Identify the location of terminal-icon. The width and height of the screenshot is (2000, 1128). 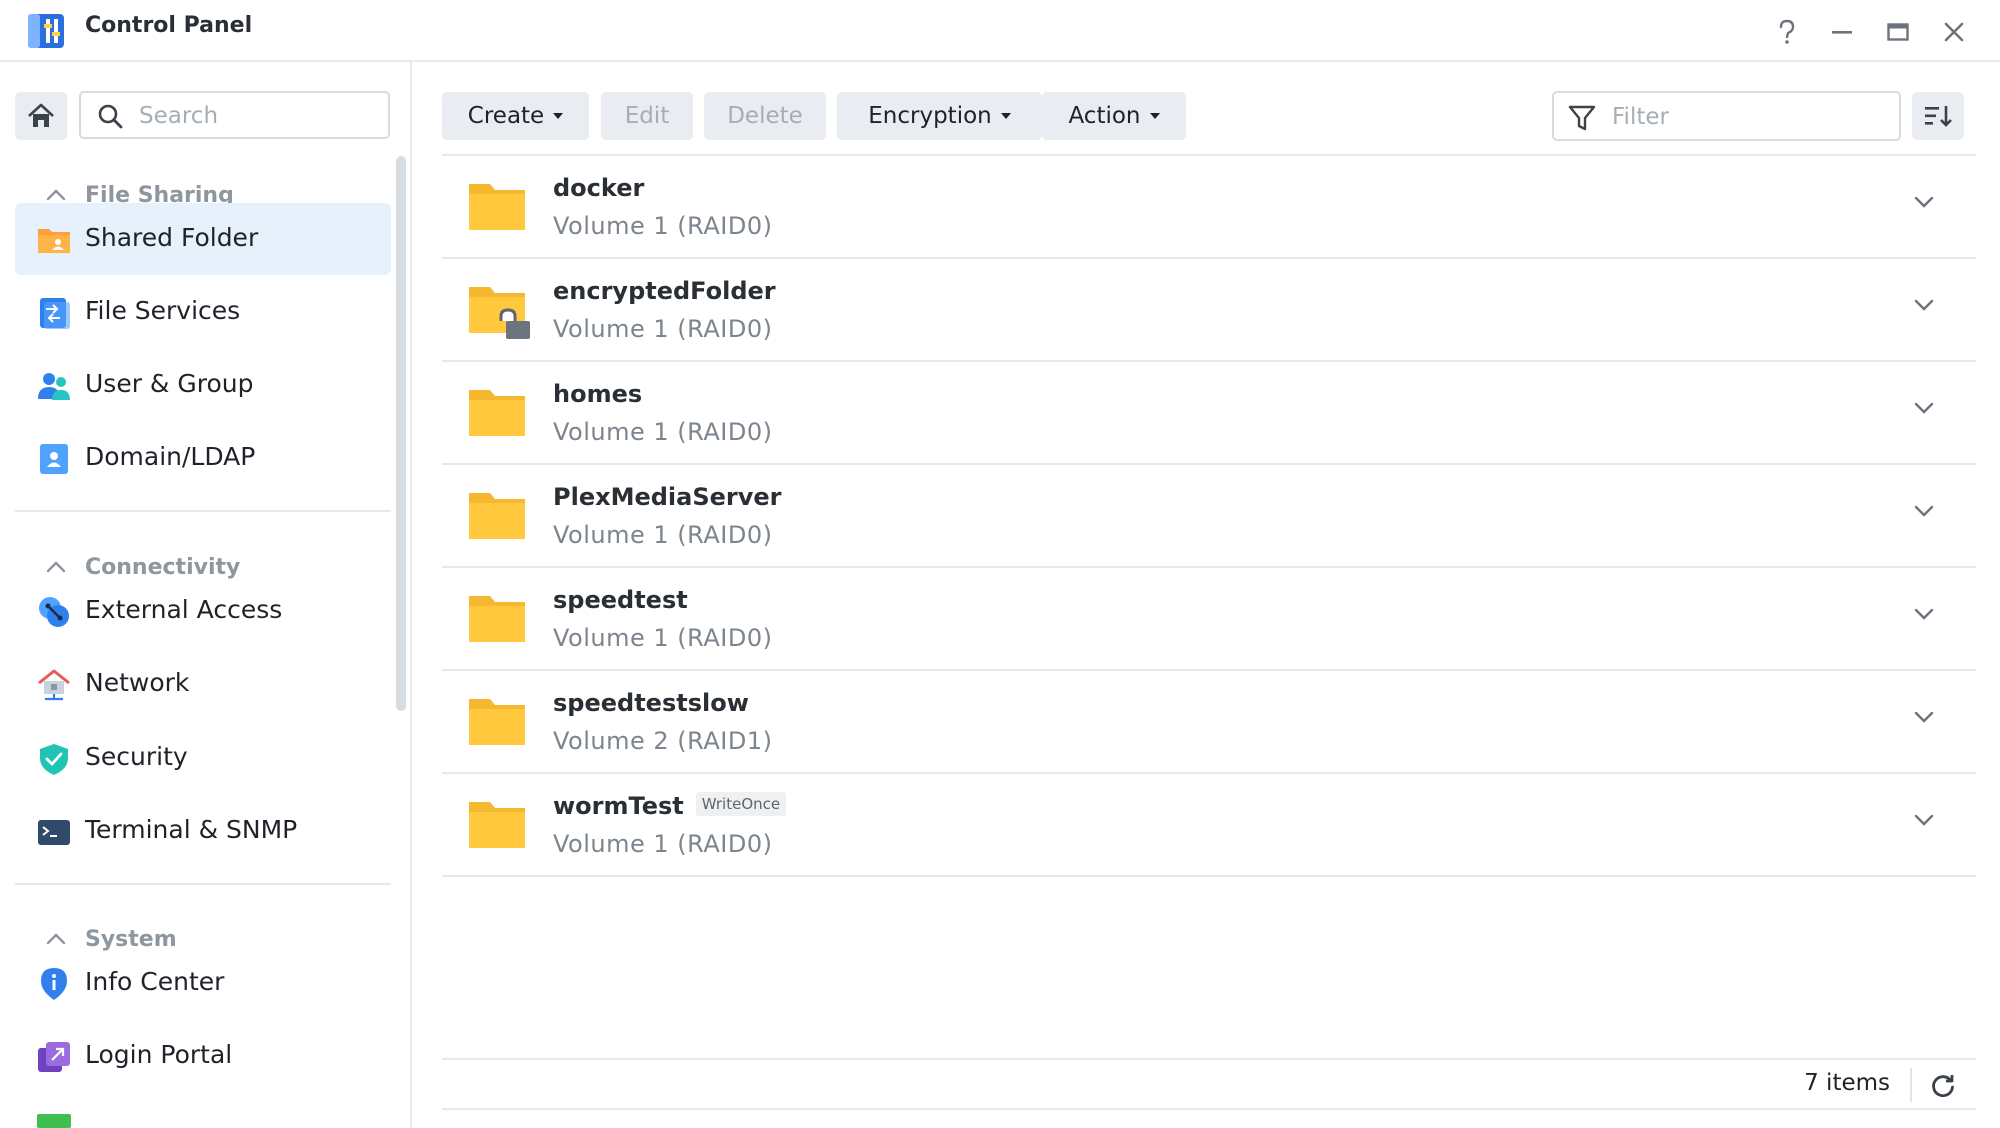
(54, 832).